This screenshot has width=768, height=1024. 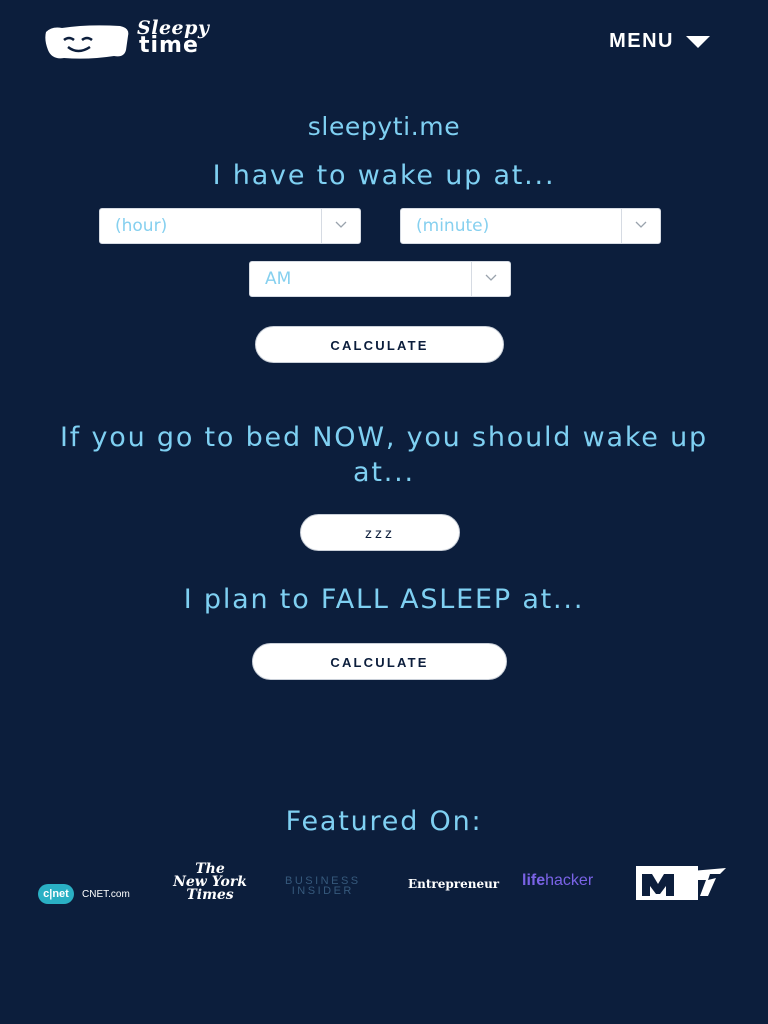 What do you see at coordinates (698, 42) in the screenshot?
I see `caret-down-icon` at bounding box center [698, 42].